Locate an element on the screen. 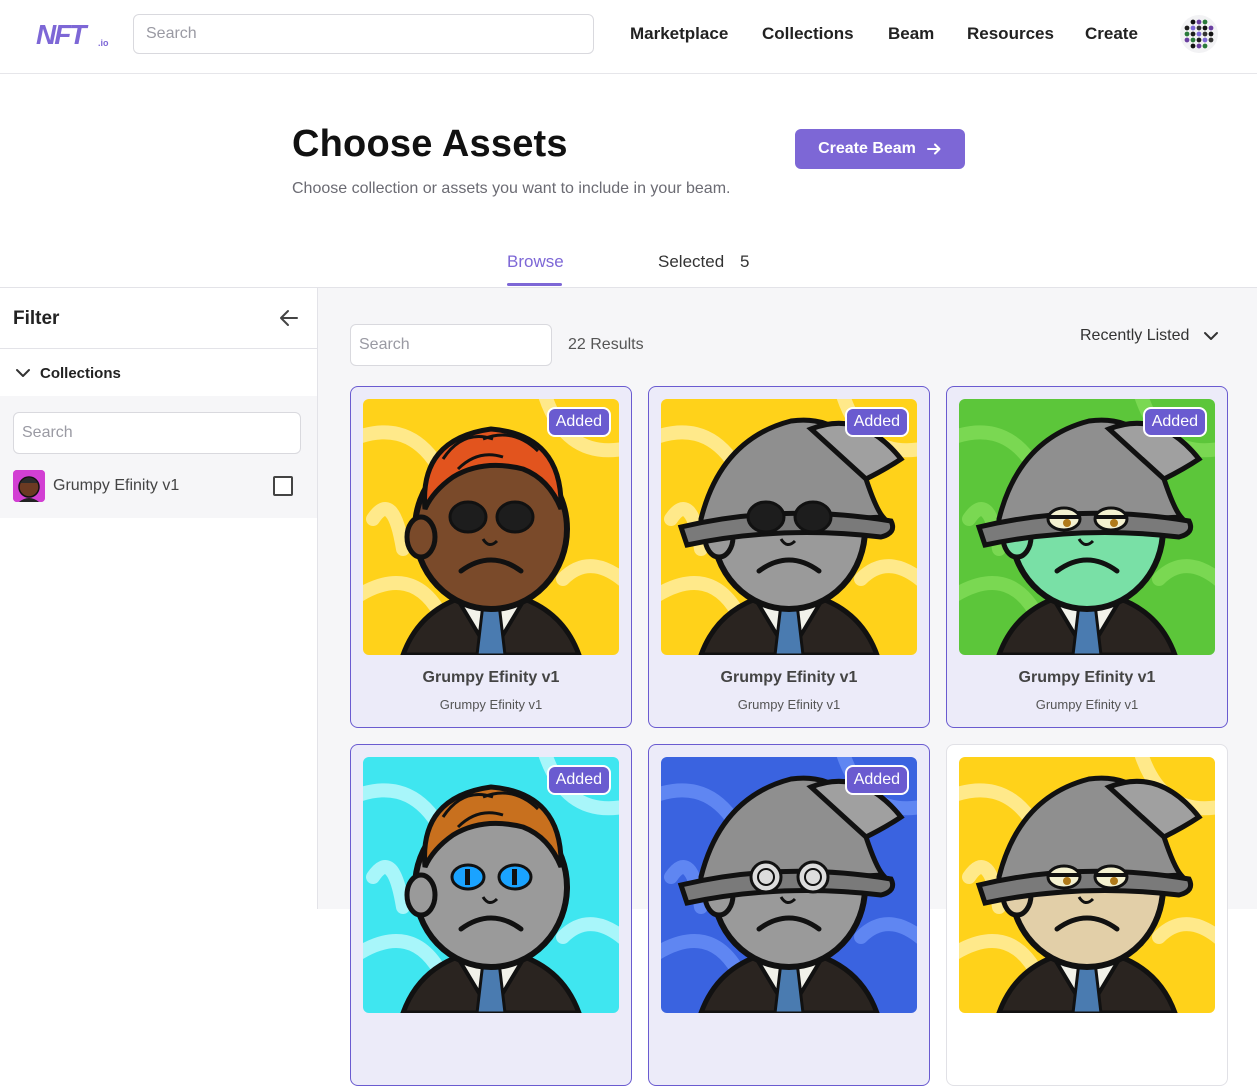 The image size is (1257, 1086). tab-browse: Browse is located at coordinates (535, 262).